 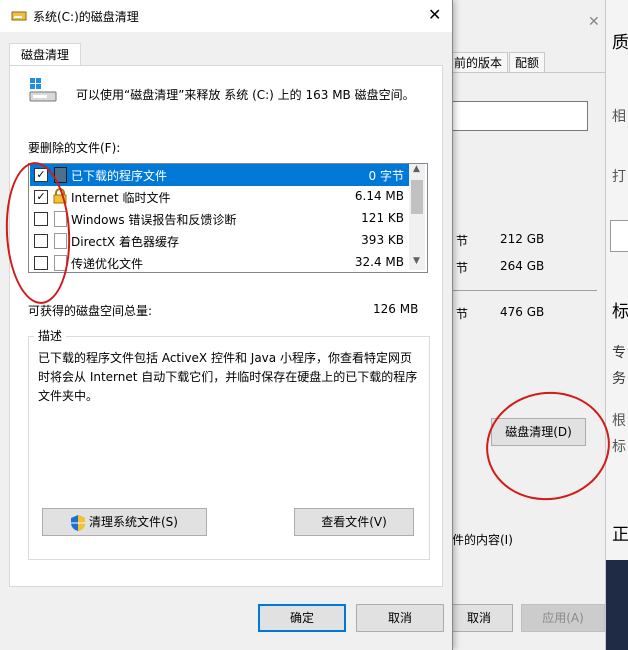 What do you see at coordinates (44, 91) in the screenshot?
I see `disk-cleanup-icon` at bounding box center [44, 91].